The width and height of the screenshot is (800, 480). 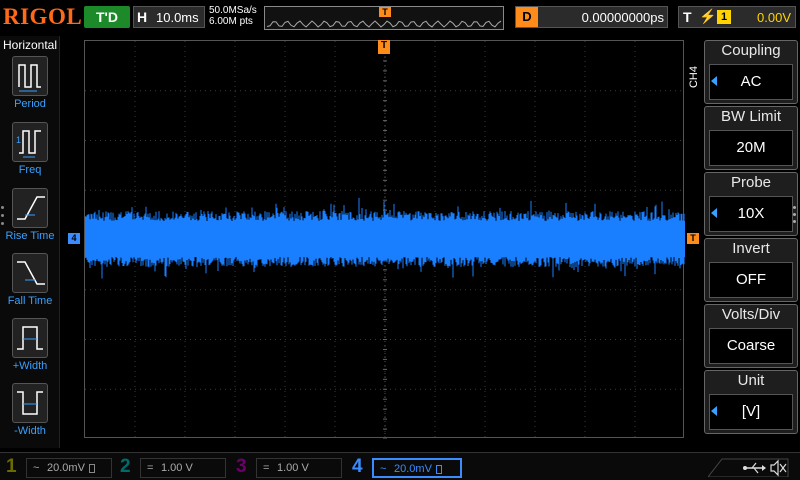 What do you see at coordinates (66, 468) in the screenshot?
I see `channel-1-scale: 20.0mV` at bounding box center [66, 468].